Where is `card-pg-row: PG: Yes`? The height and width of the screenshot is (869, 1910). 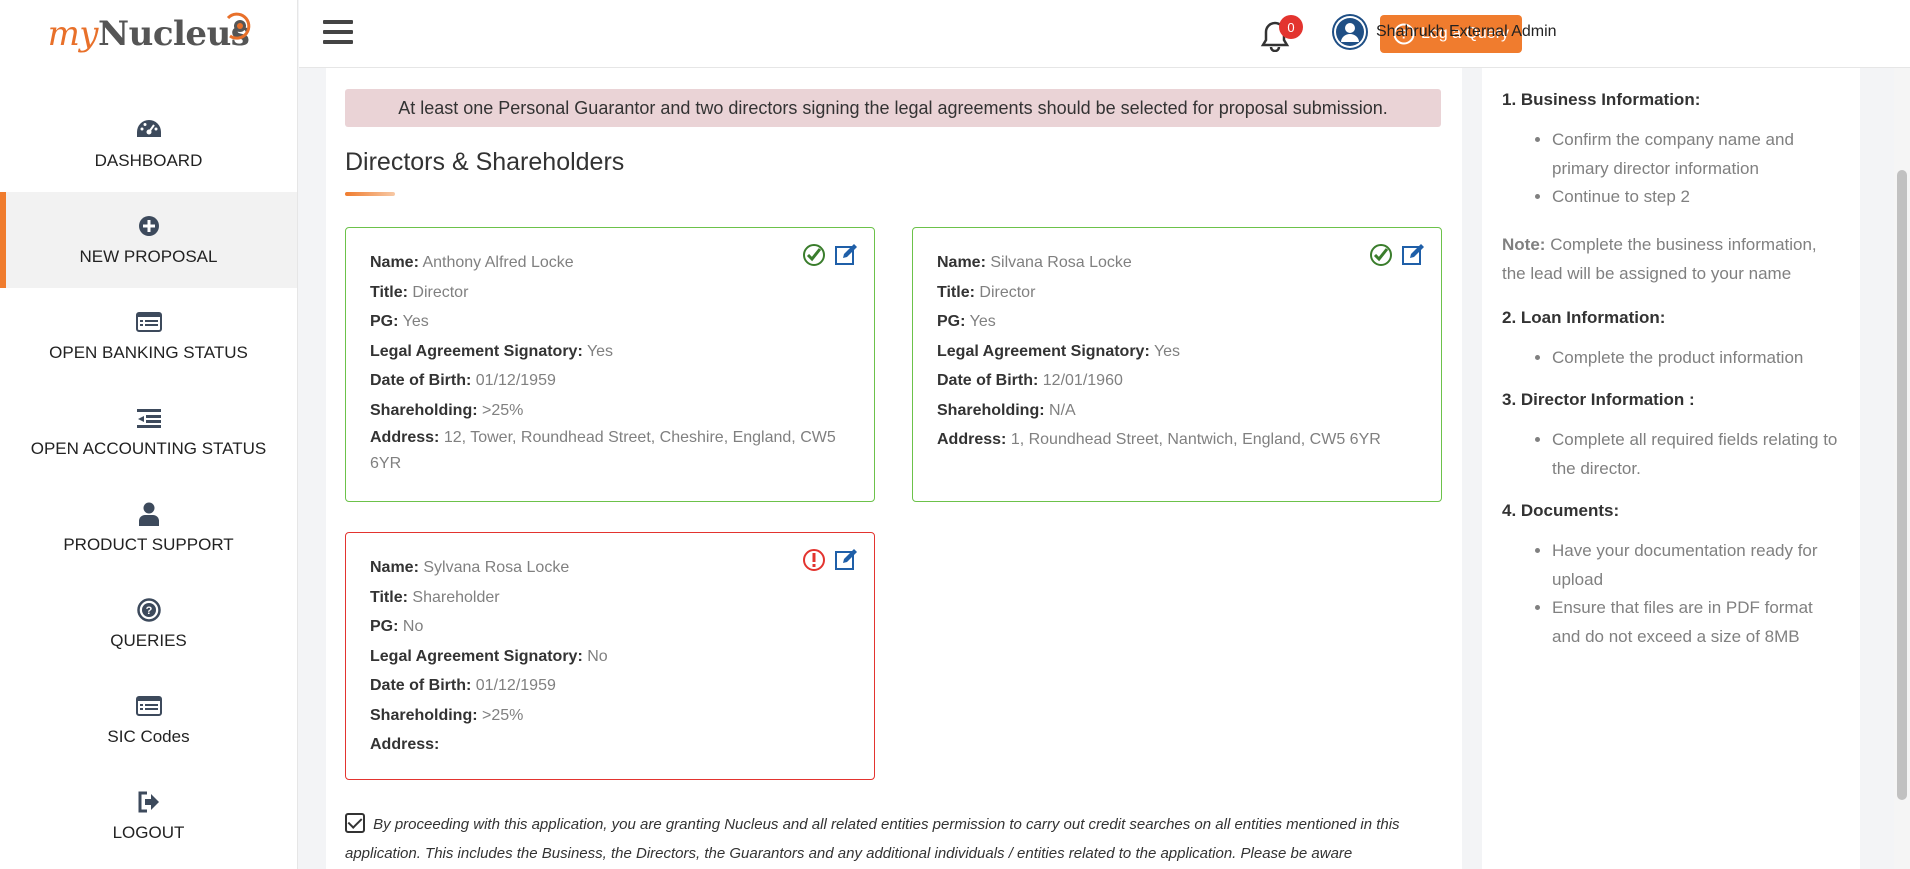 card-pg-row: PG: Yes is located at coordinates (610, 322).